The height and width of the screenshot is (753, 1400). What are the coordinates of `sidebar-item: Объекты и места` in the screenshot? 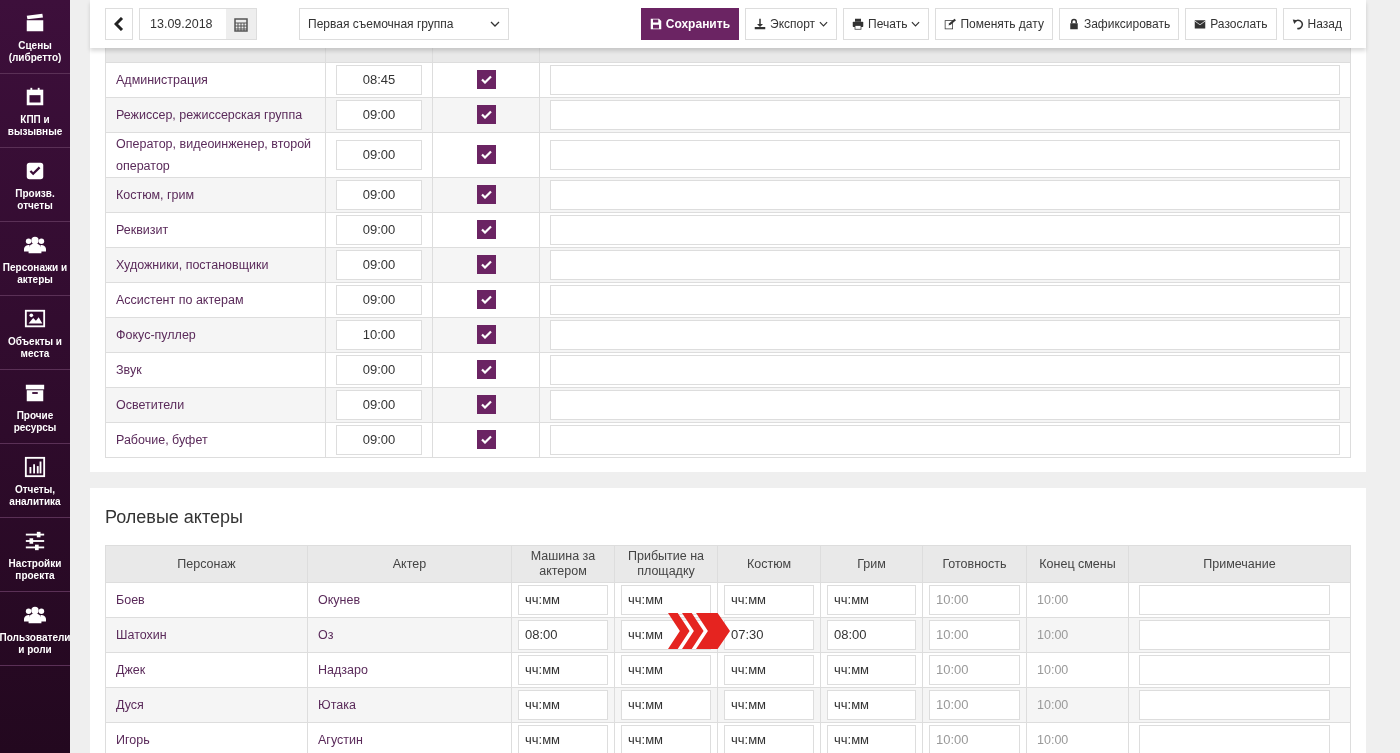 It's located at (35, 333).